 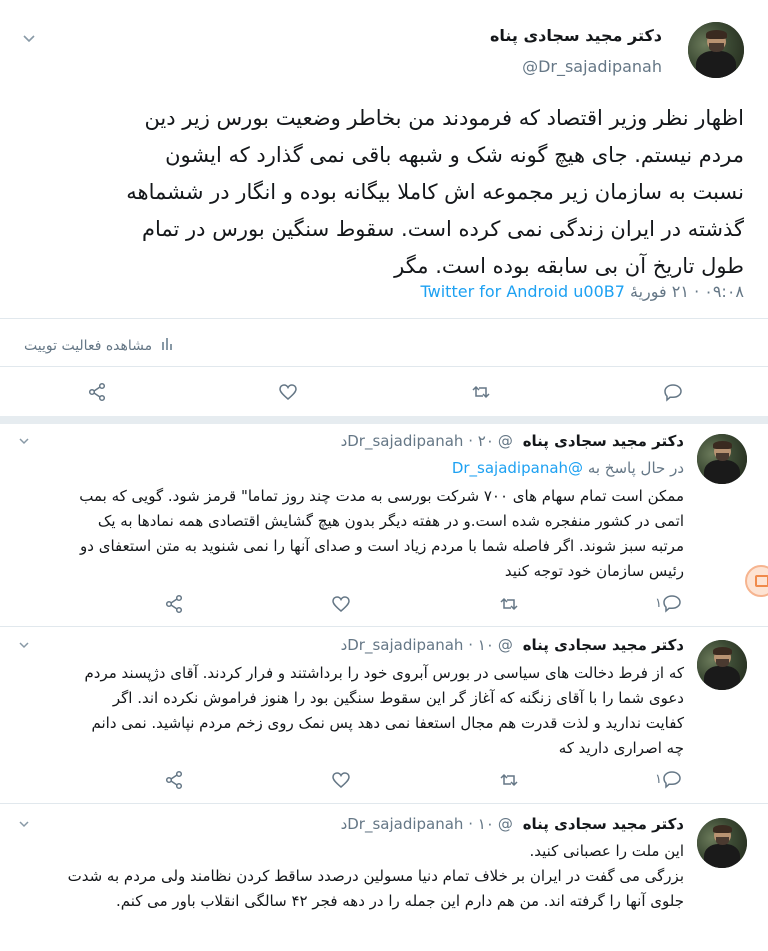 I want to click on replying-to: در حال پاسخ به @Dr_sajadipanah, so click(x=568, y=468).